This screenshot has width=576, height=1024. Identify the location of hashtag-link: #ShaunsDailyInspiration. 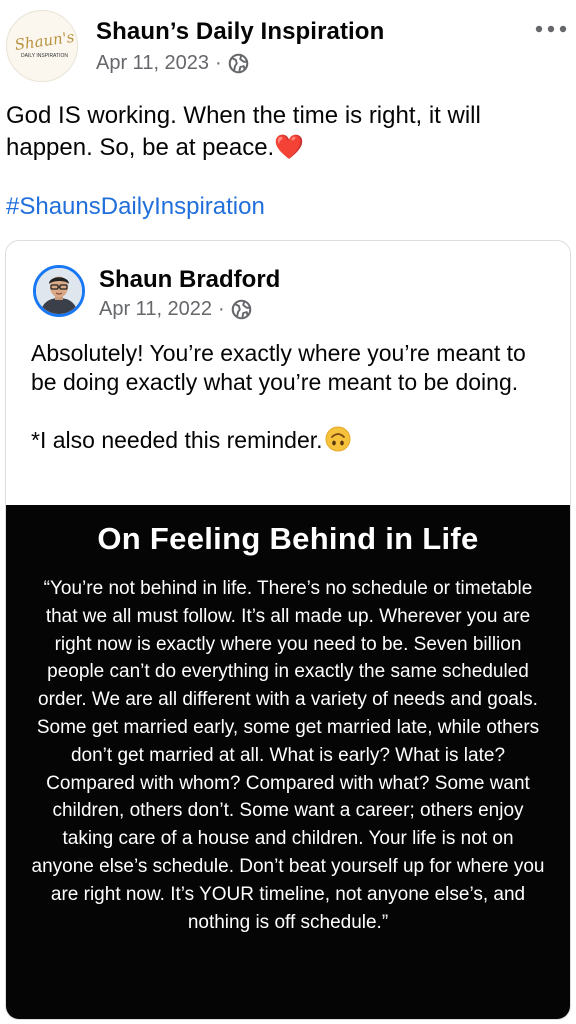
(135, 207).